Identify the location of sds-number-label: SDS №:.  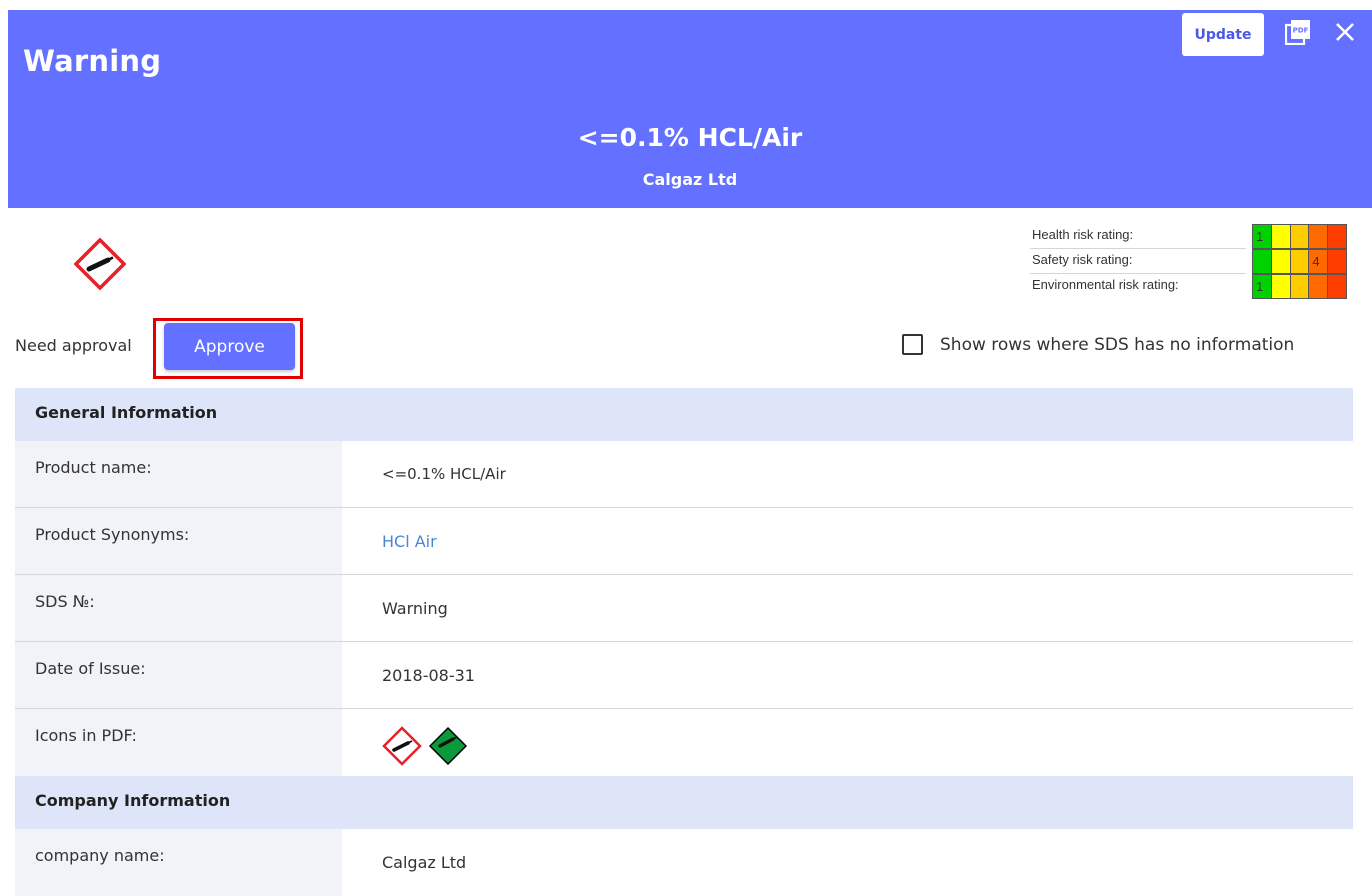
(178, 608).